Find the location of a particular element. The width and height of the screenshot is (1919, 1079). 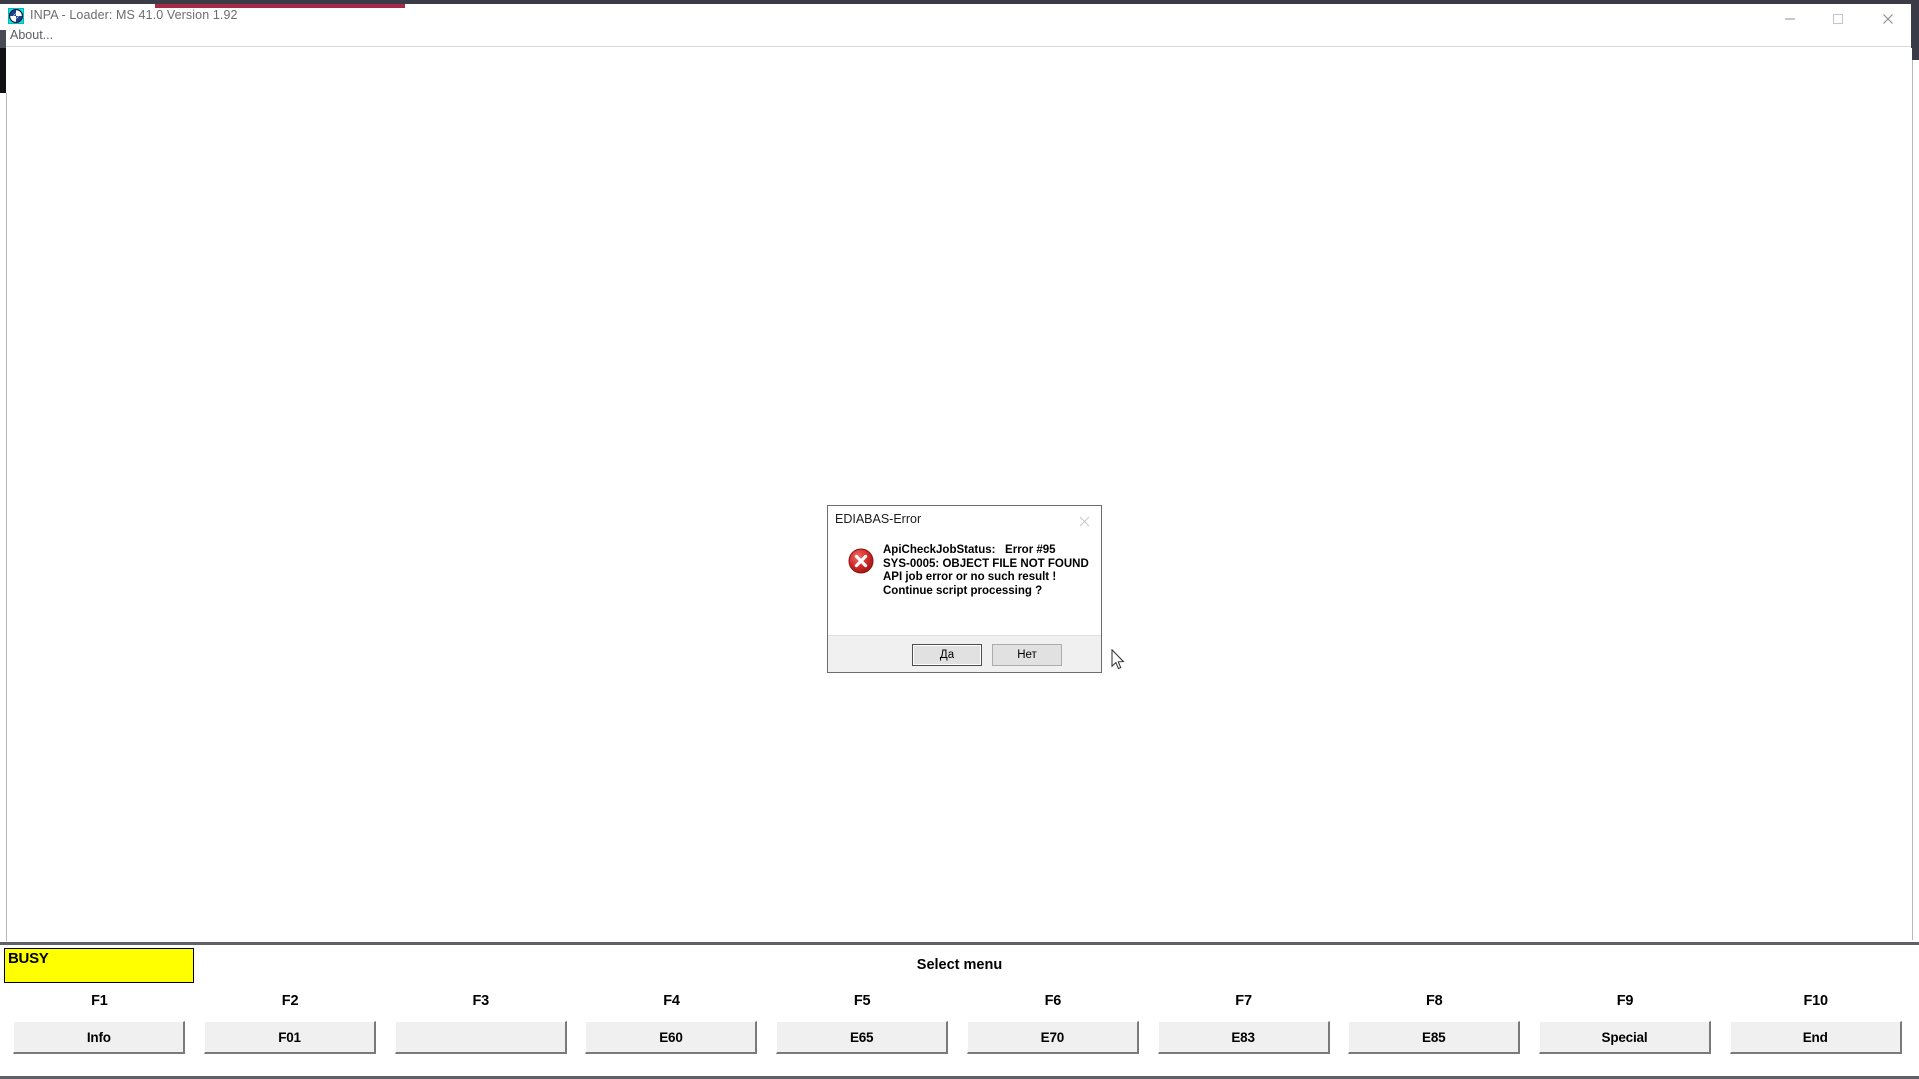

fkey-cell-f9: F9 Special is located at coordinates (1625, 1033).